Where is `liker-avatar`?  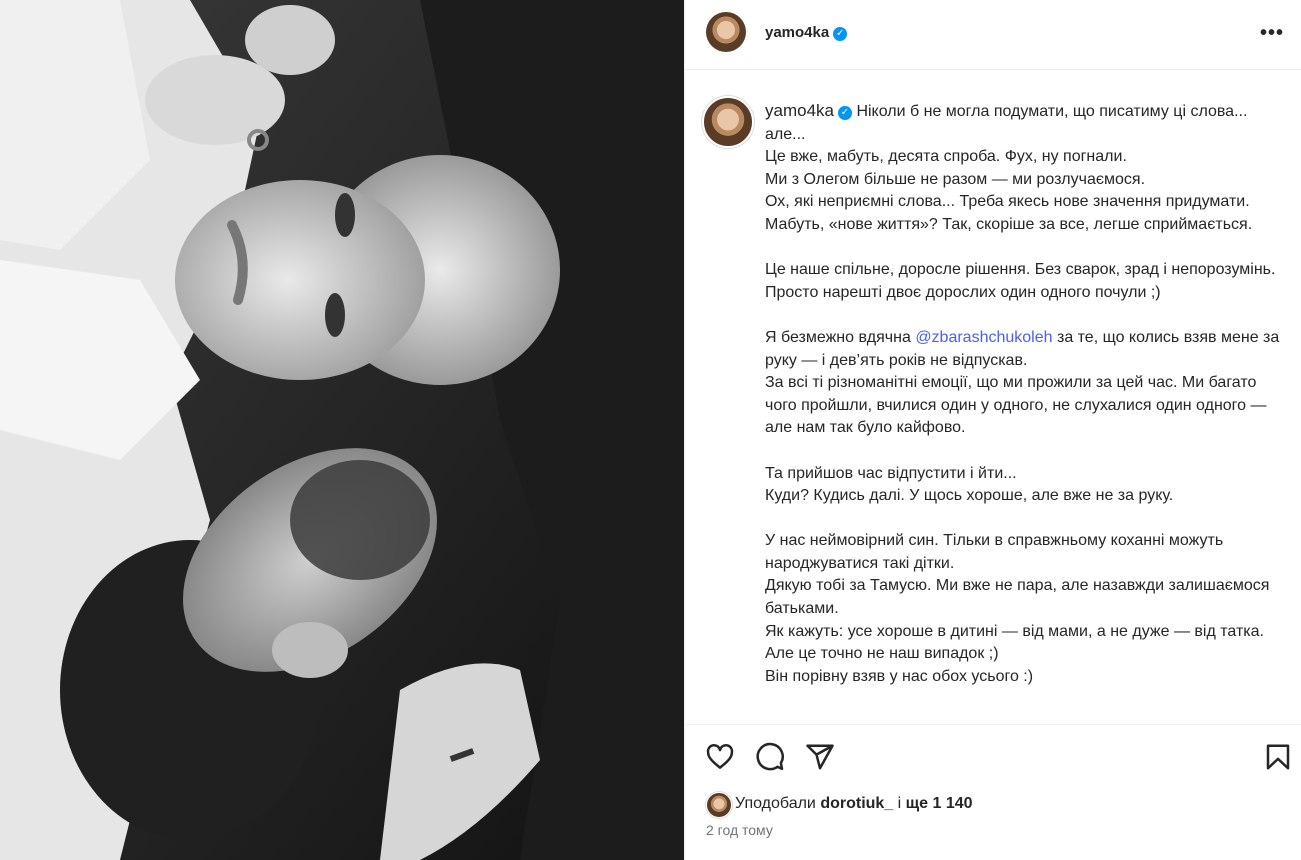
liker-avatar is located at coordinates (719, 805).